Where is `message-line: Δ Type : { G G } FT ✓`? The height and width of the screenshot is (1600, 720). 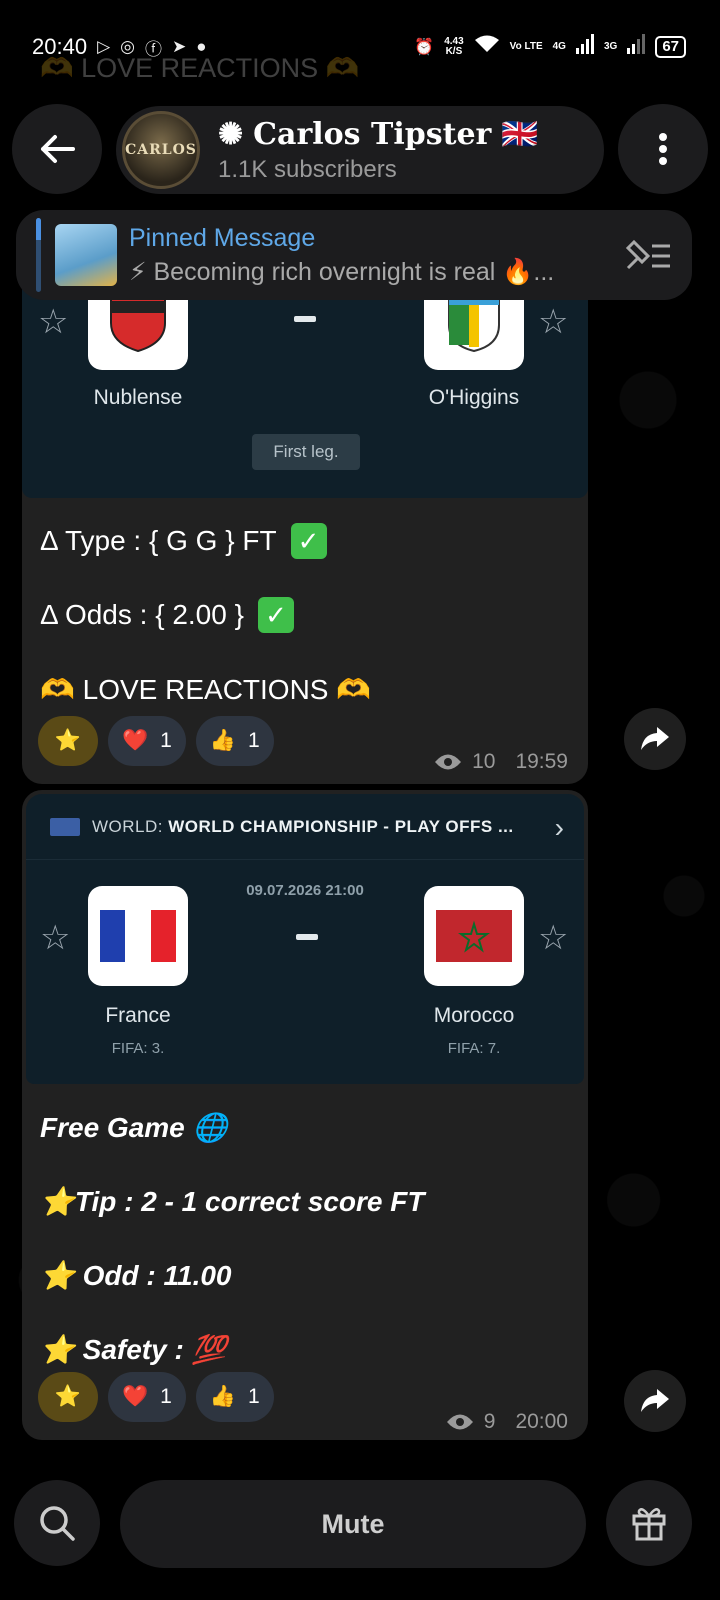 message-line: Δ Type : { G G } FT ✓ is located at coordinates (305, 541).